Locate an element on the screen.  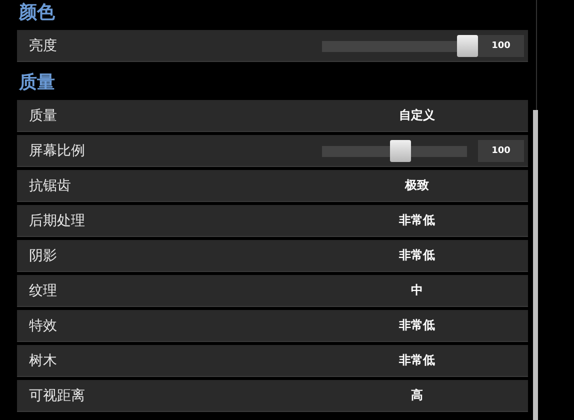
setting-label: 后期处理 is located at coordinates (57, 221).